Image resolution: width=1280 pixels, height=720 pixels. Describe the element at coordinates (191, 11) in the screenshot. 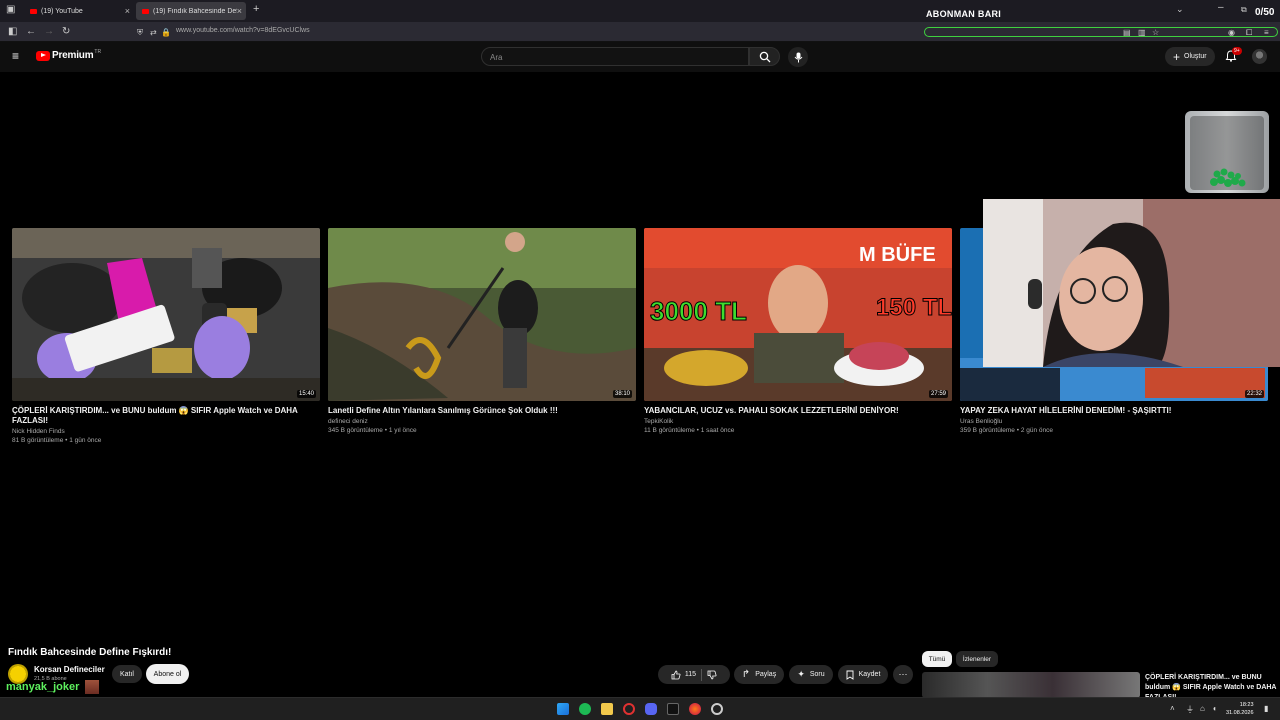

I see `tab-current-video: (19) Fındık Bahcesinde Define F ×` at that location.